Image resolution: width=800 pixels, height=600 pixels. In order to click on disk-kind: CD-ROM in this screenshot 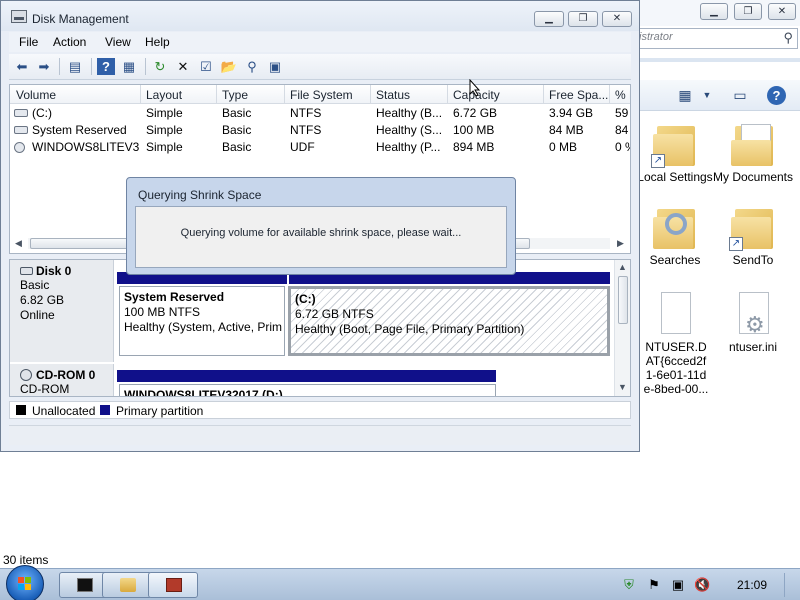, I will do `click(45, 389)`.